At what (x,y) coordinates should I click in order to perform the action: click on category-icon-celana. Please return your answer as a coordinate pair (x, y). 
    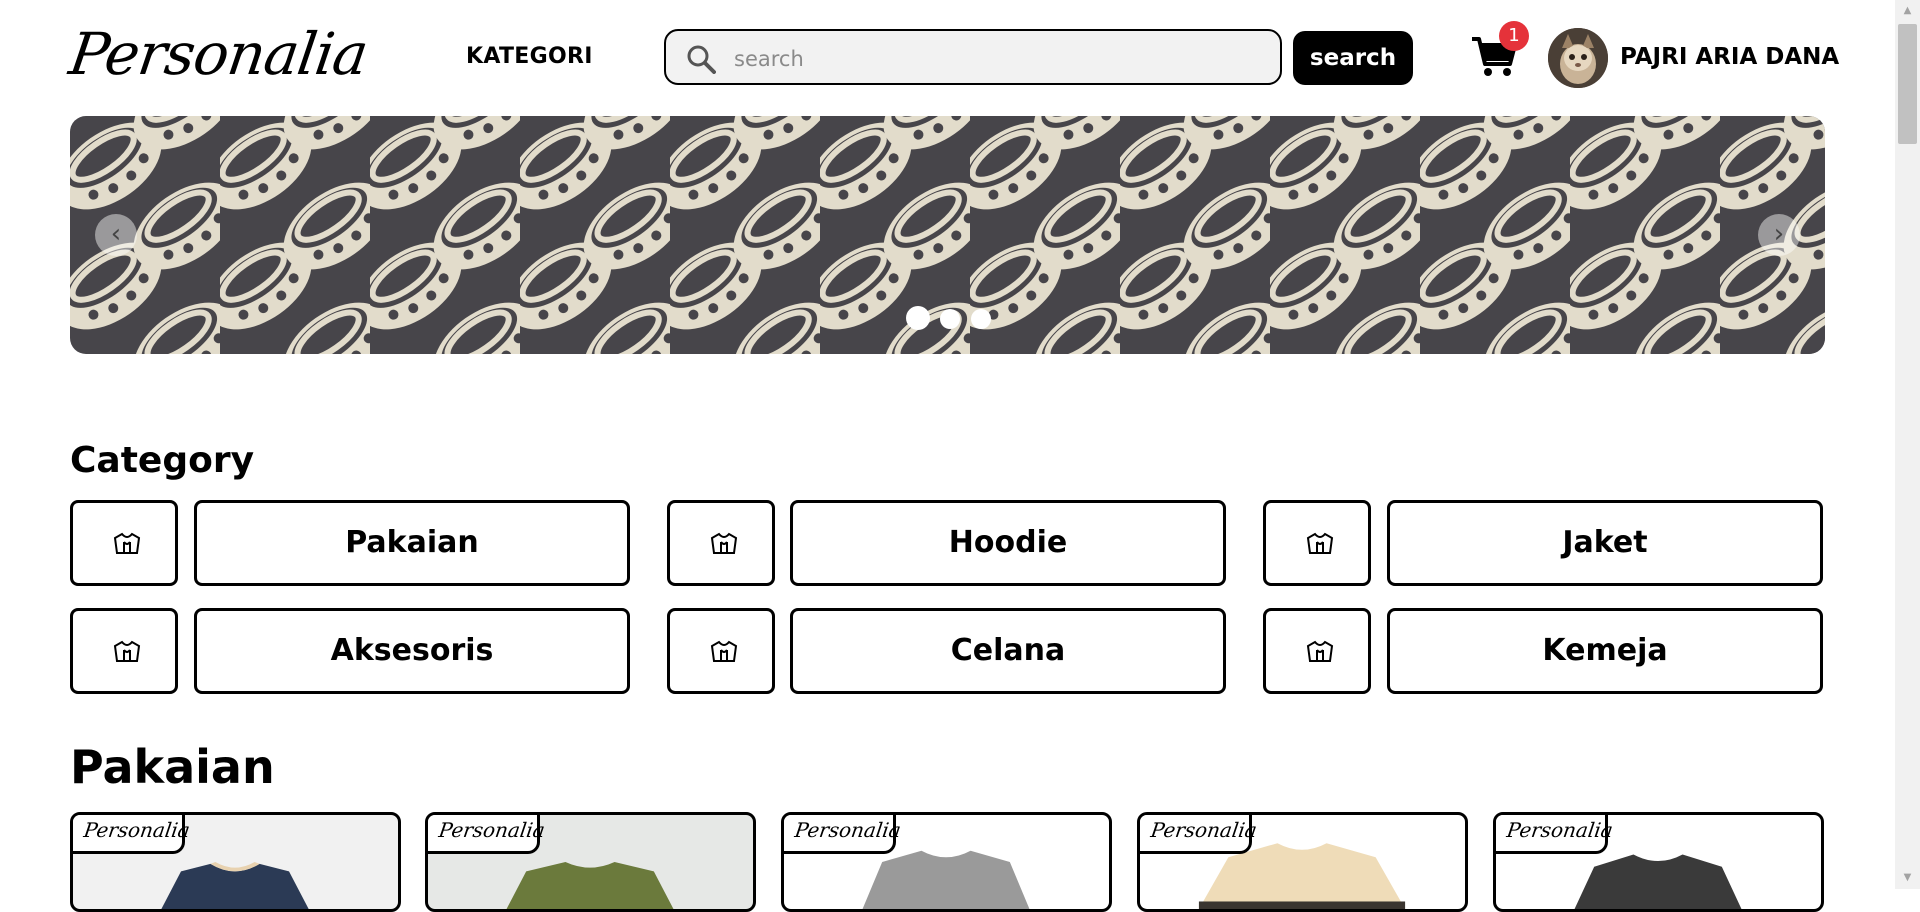
    Looking at the image, I should click on (721, 651).